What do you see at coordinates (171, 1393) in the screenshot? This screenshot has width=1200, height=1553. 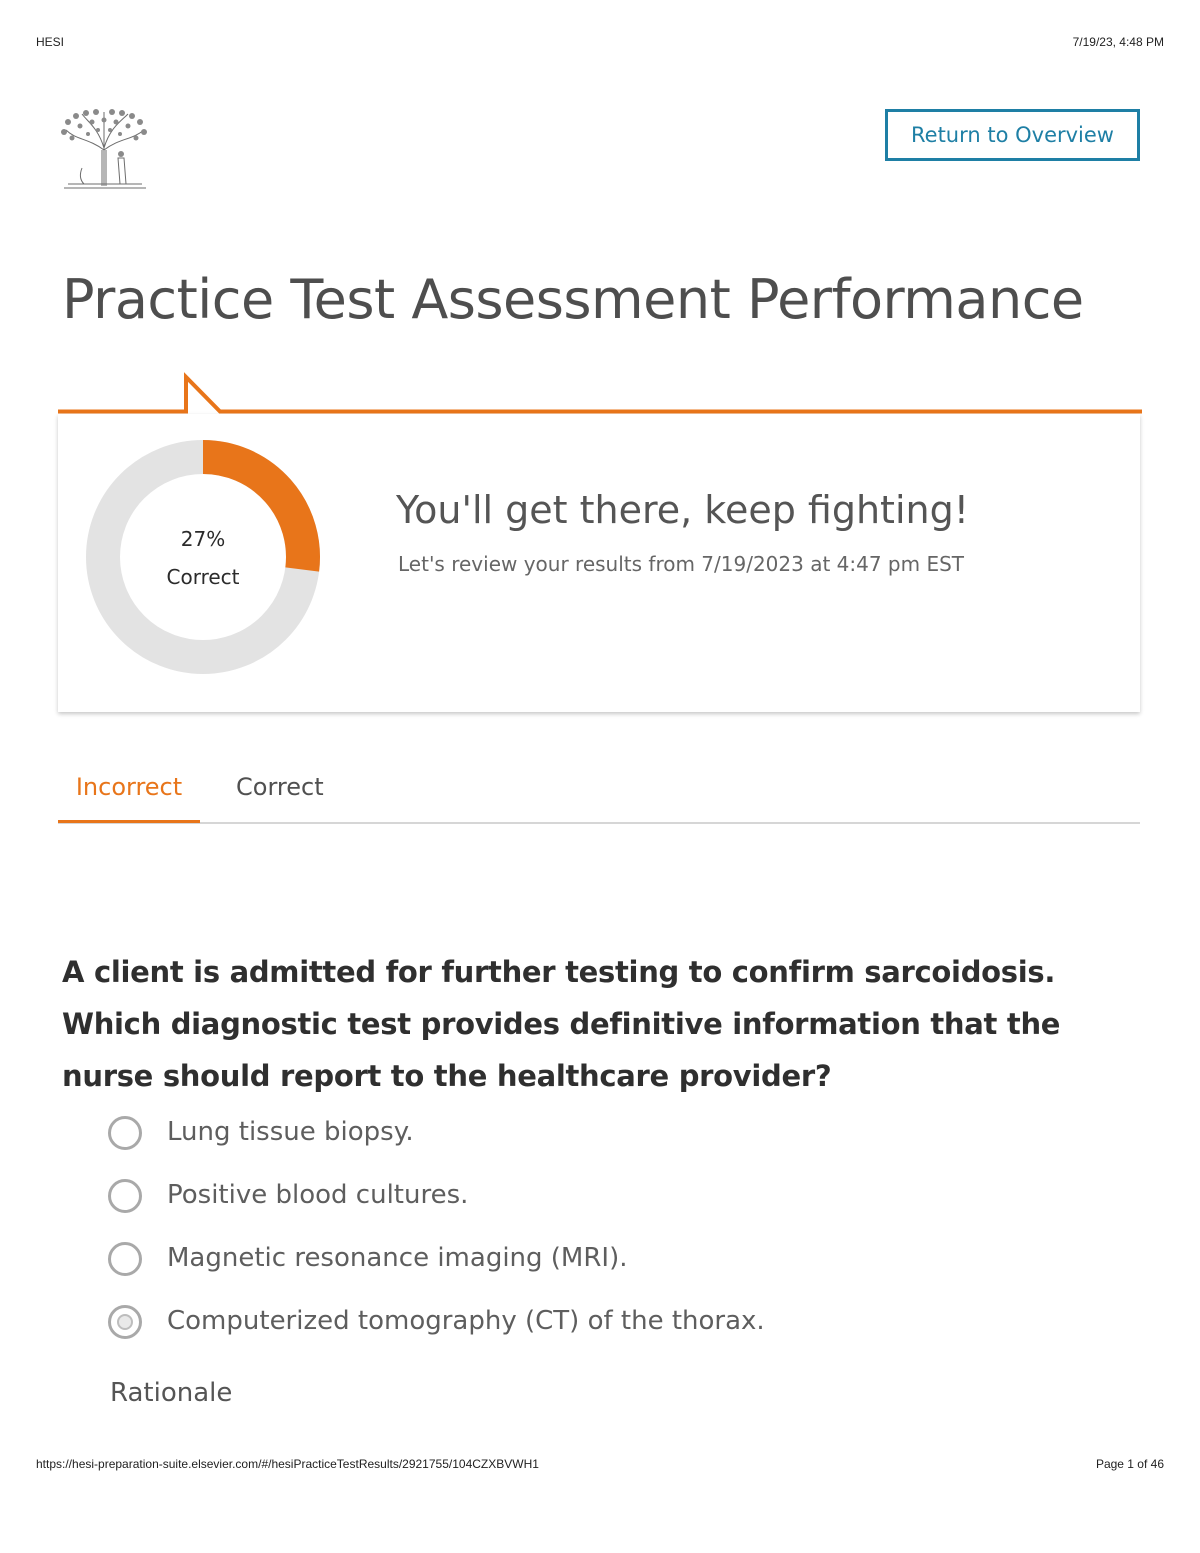 I see `rationale-heading: Rationale` at bounding box center [171, 1393].